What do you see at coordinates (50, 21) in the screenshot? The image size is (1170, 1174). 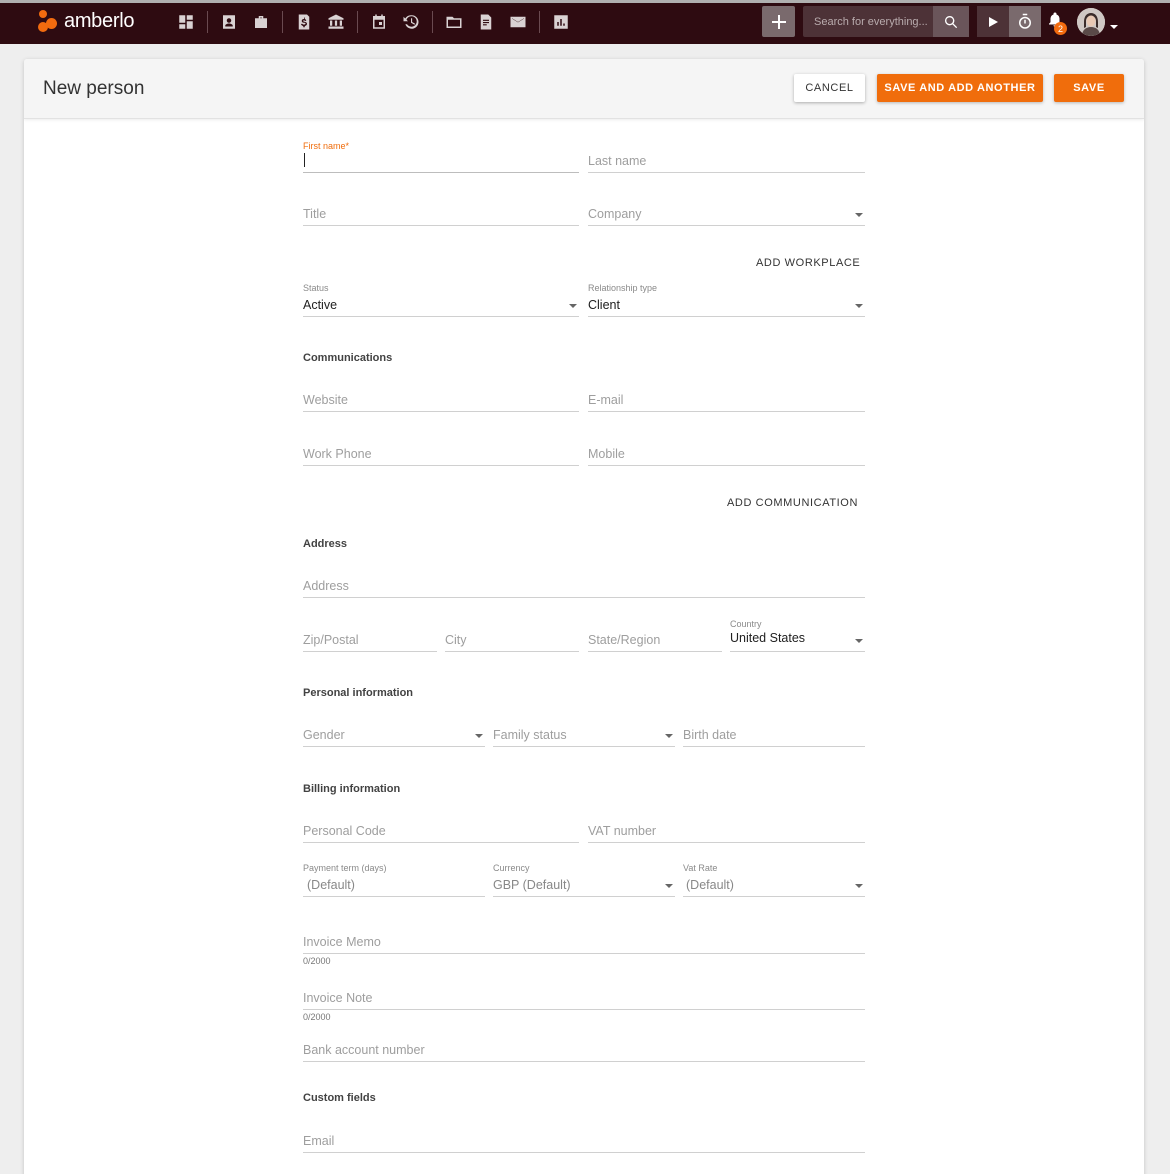 I see `logo-mark-icon` at bounding box center [50, 21].